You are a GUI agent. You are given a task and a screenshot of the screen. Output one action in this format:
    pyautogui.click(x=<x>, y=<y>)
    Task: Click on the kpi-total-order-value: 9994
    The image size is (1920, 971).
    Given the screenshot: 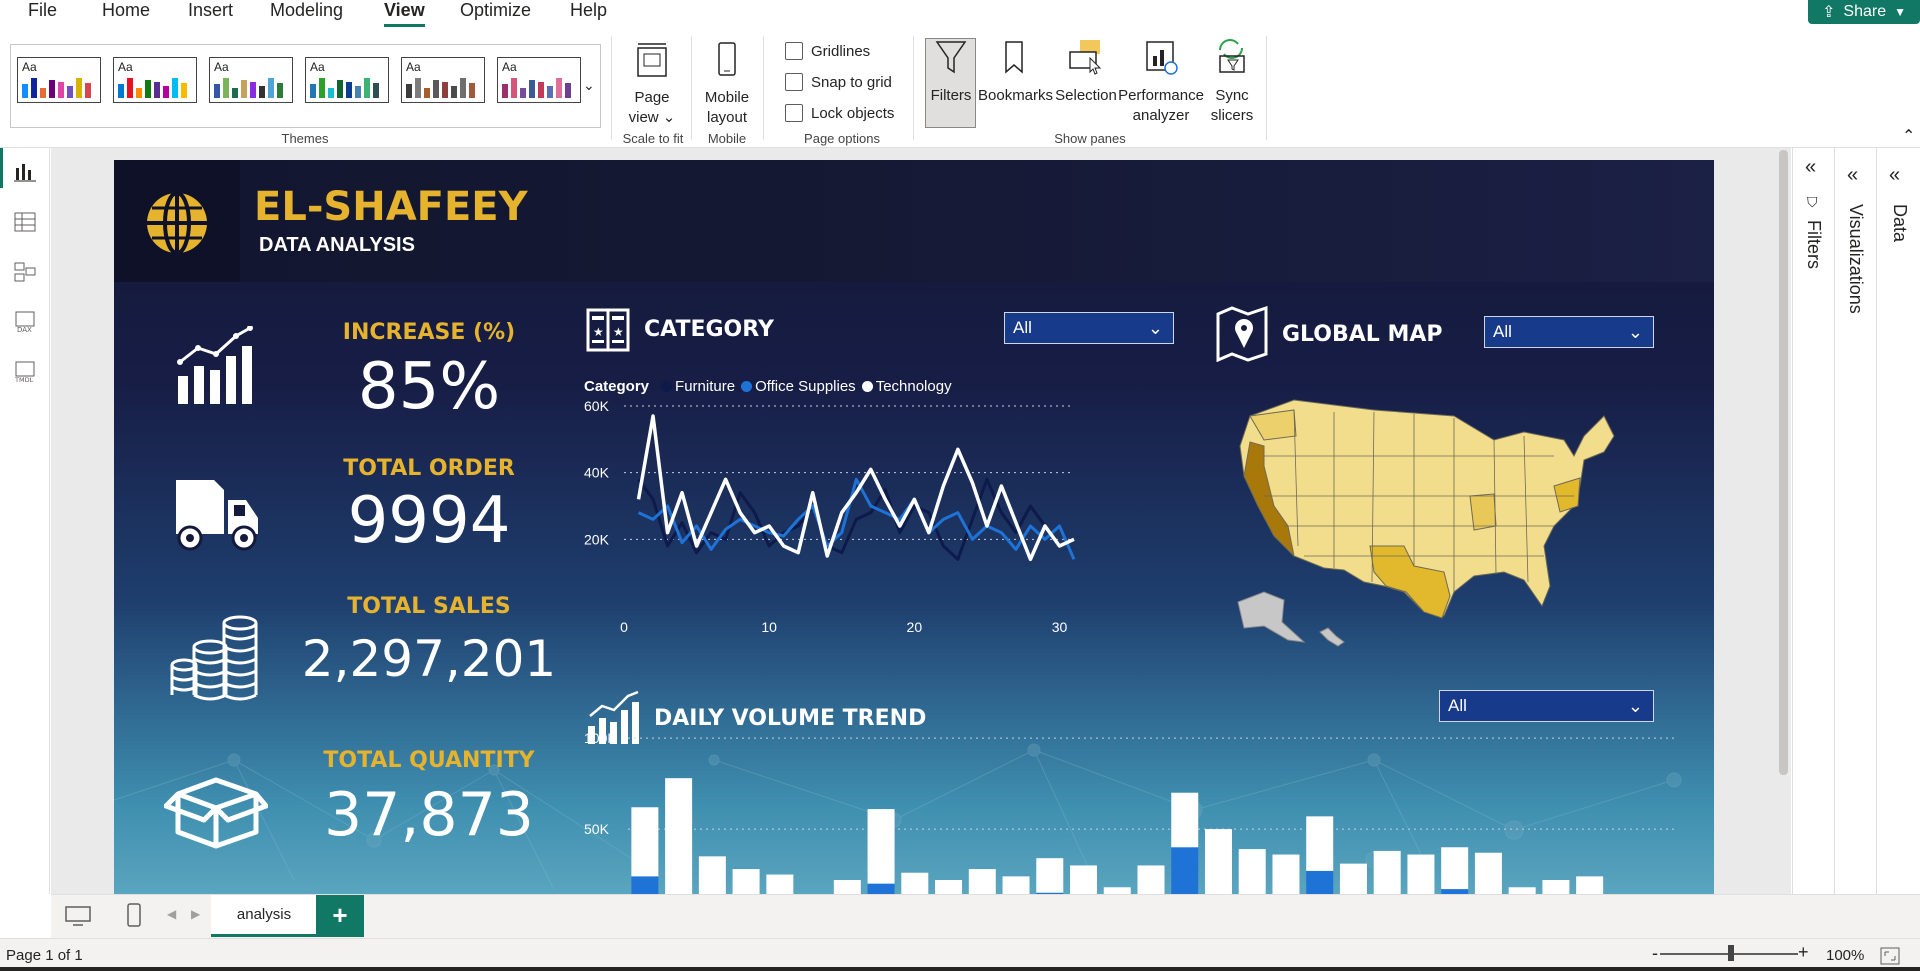 What is the action you would take?
    pyautogui.click(x=429, y=521)
    